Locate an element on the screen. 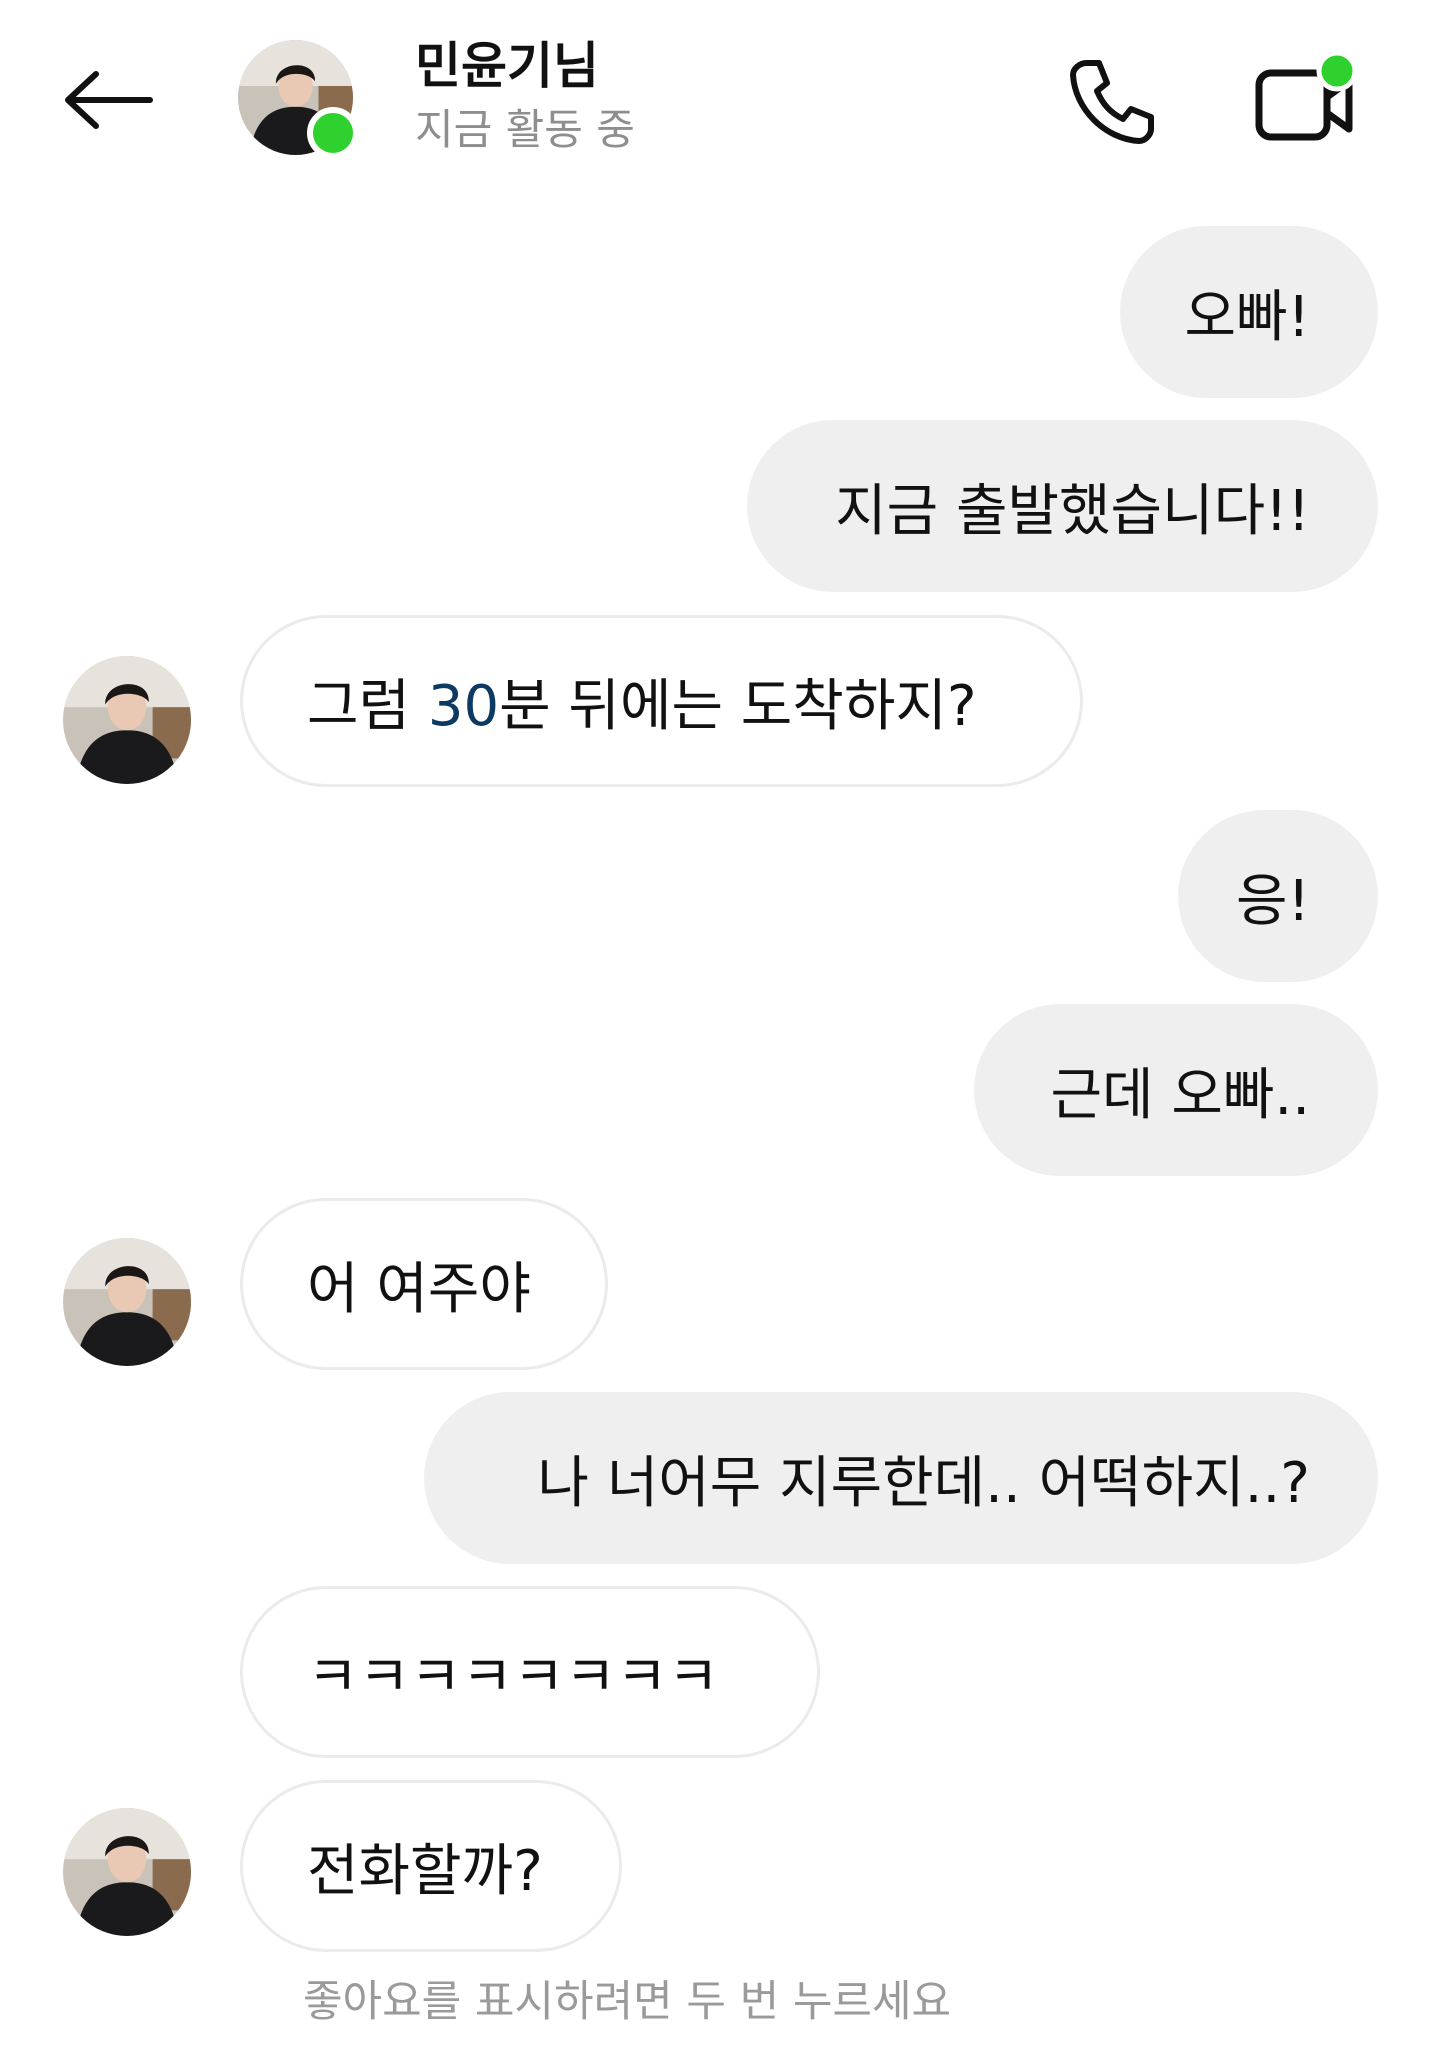 This screenshot has width=1440, height=2060. message-bubble-sent: 오빠! is located at coordinates (1249, 312).